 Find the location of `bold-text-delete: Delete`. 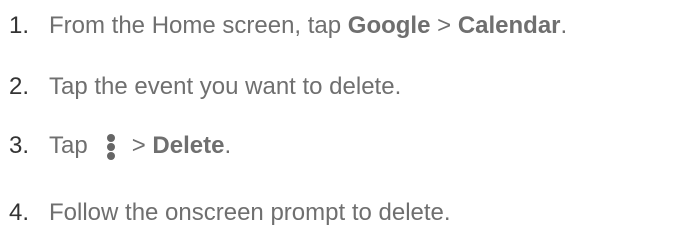

bold-text-delete: Delete is located at coordinates (188, 145).